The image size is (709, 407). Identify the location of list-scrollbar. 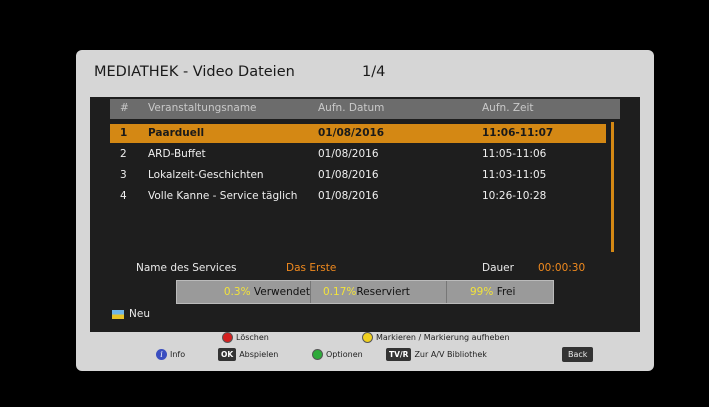
(612, 187).